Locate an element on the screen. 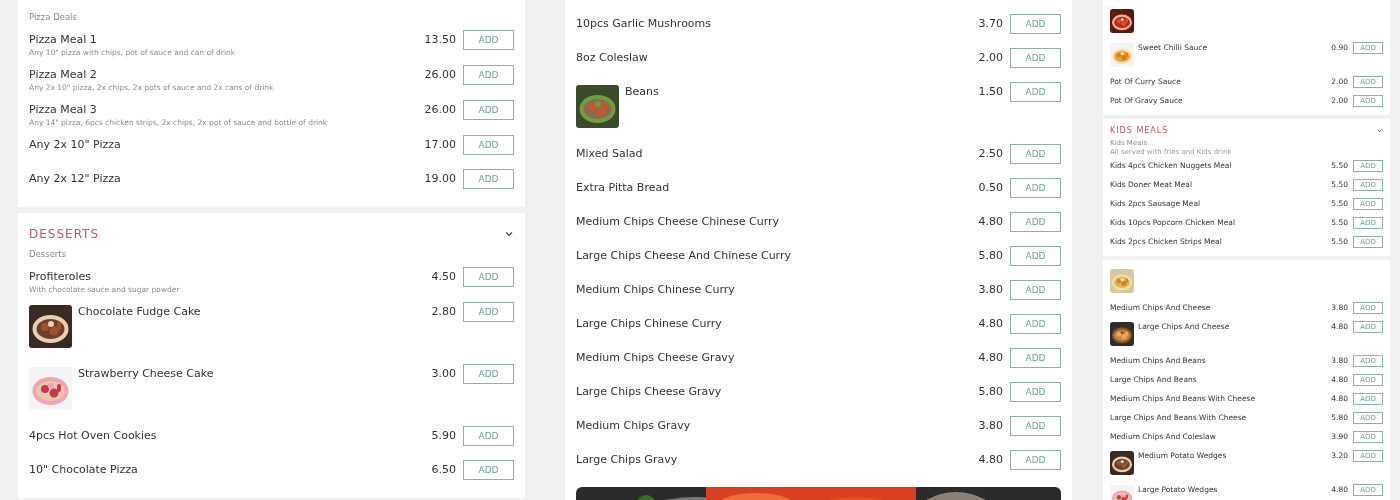 This screenshot has width=1400, height=500. item-name: Any 2x 10" Pizza is located at coordinates (75, 144).